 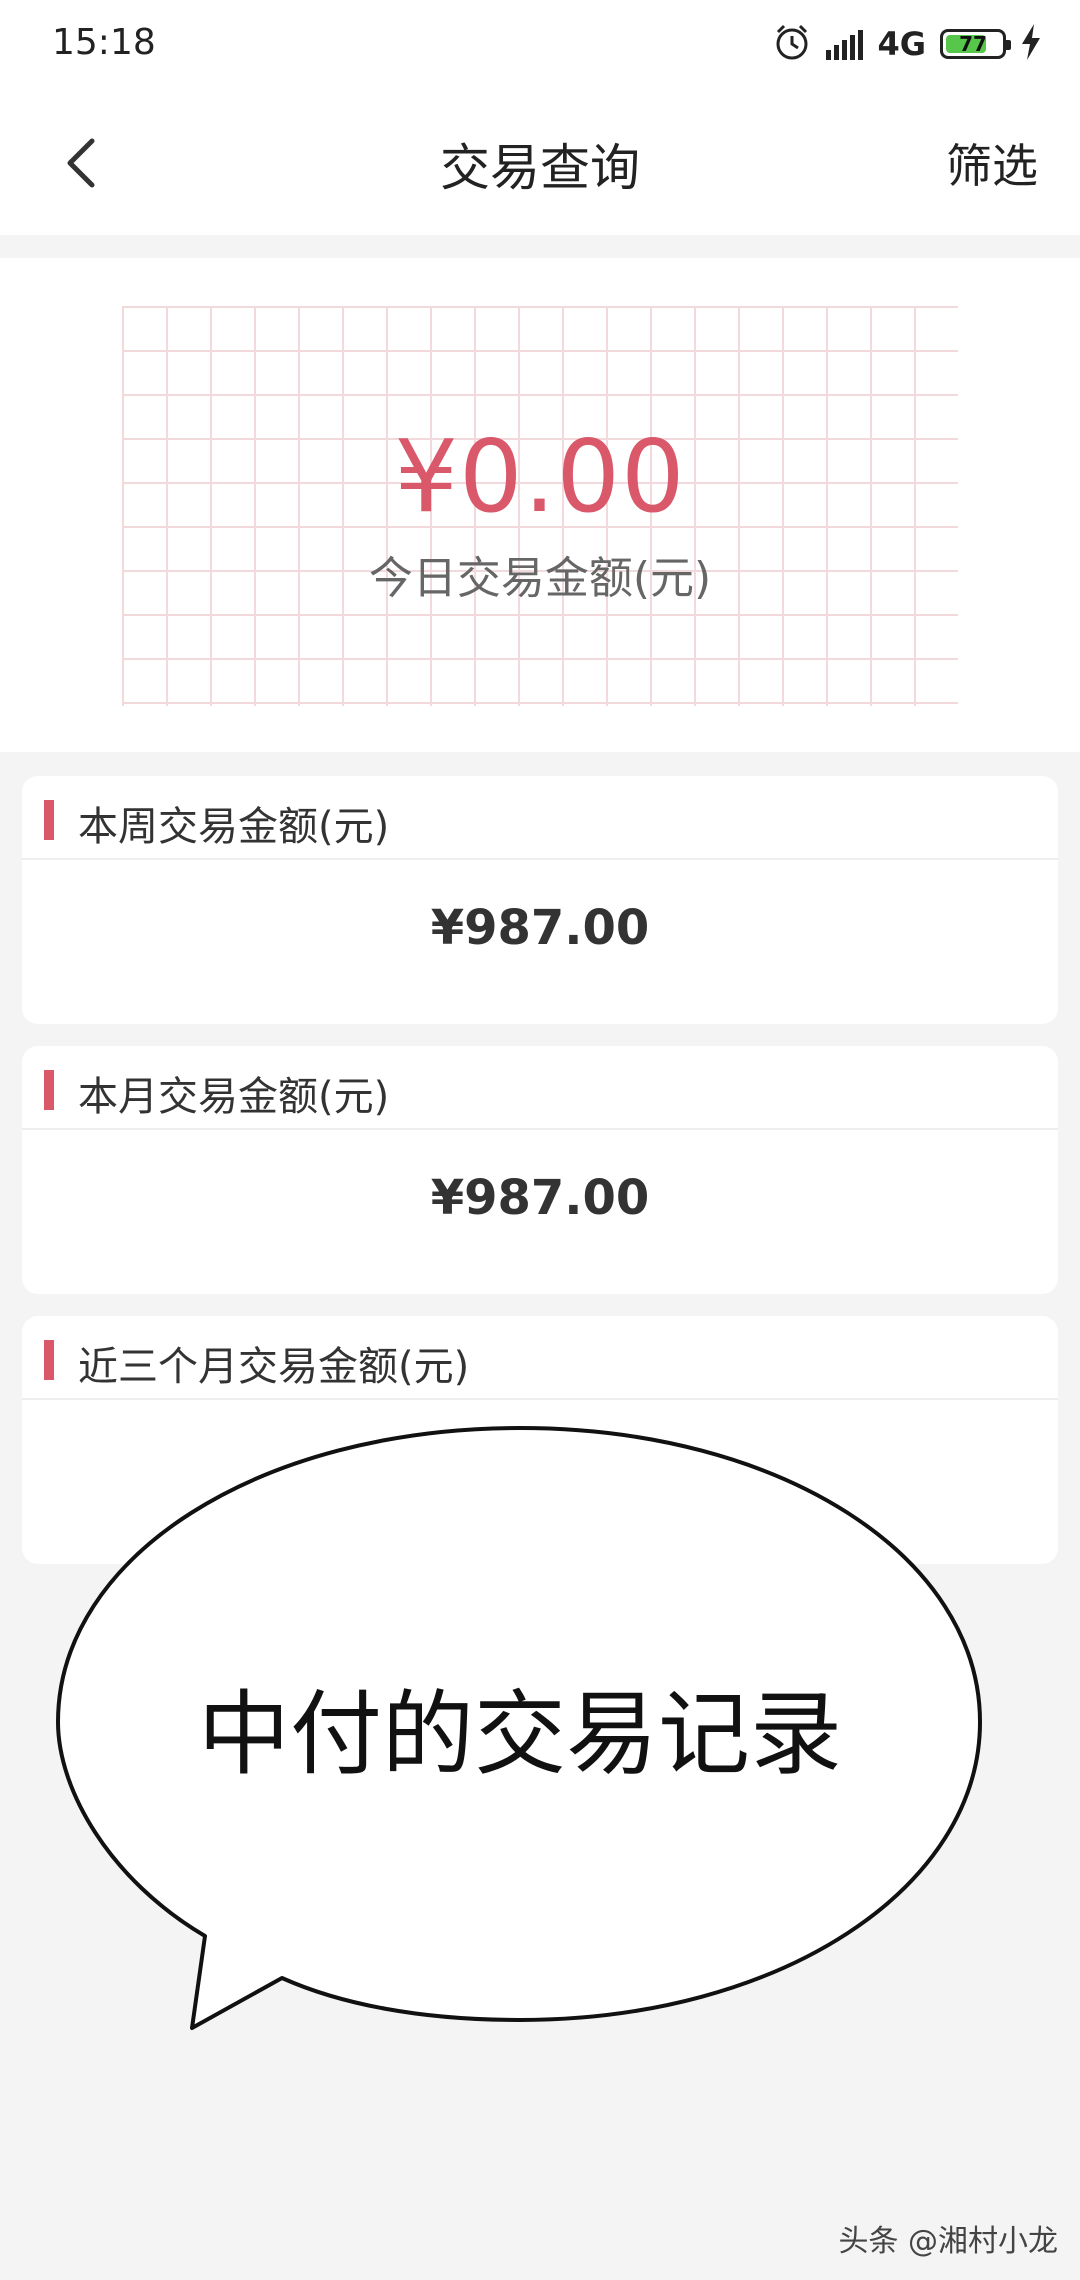 What do you see at coordinates (540, 818) in the screenshot?
I see `card-header: 本周交易金额(元)` at bounding box center [540, 818].